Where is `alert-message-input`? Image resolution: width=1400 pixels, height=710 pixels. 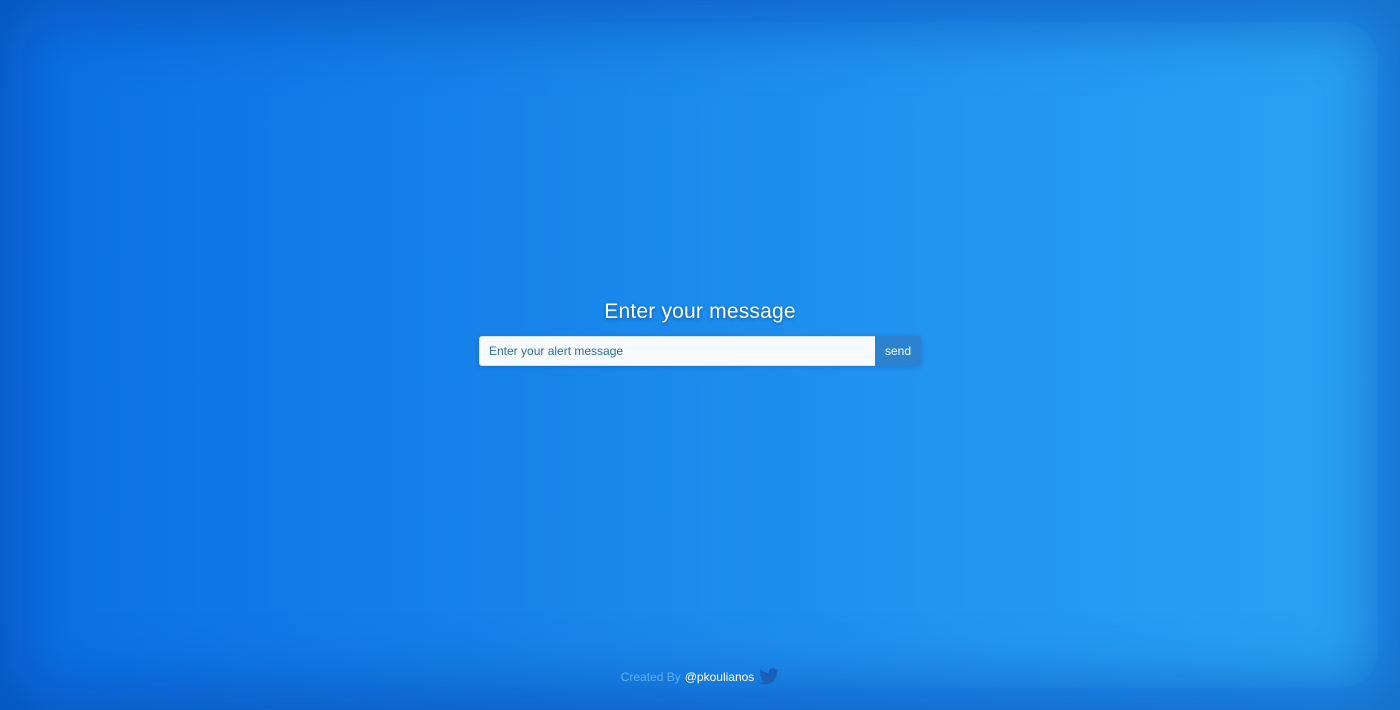 alert-message-input is located at coordinates (677, 351).